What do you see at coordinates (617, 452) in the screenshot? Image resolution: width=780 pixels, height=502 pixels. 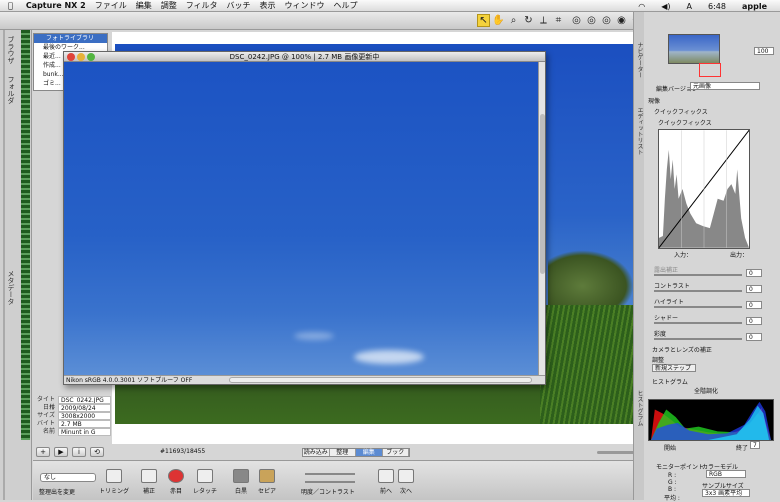 I see `thumbnail-size-slider` at bounding box center [617, 452].